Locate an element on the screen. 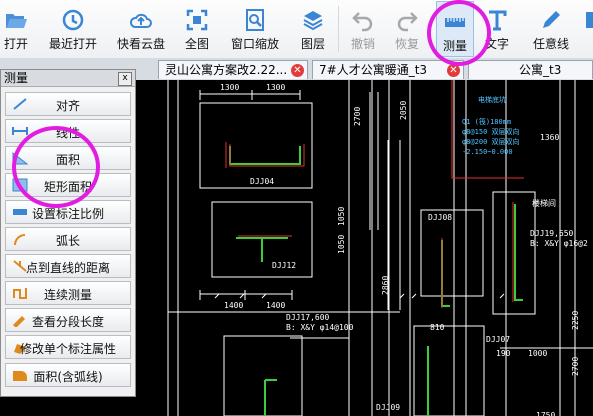 Image resolution: width=593 pixels, height=416 pixels. dim-text: 2050 is located at coordinates (403, 110).